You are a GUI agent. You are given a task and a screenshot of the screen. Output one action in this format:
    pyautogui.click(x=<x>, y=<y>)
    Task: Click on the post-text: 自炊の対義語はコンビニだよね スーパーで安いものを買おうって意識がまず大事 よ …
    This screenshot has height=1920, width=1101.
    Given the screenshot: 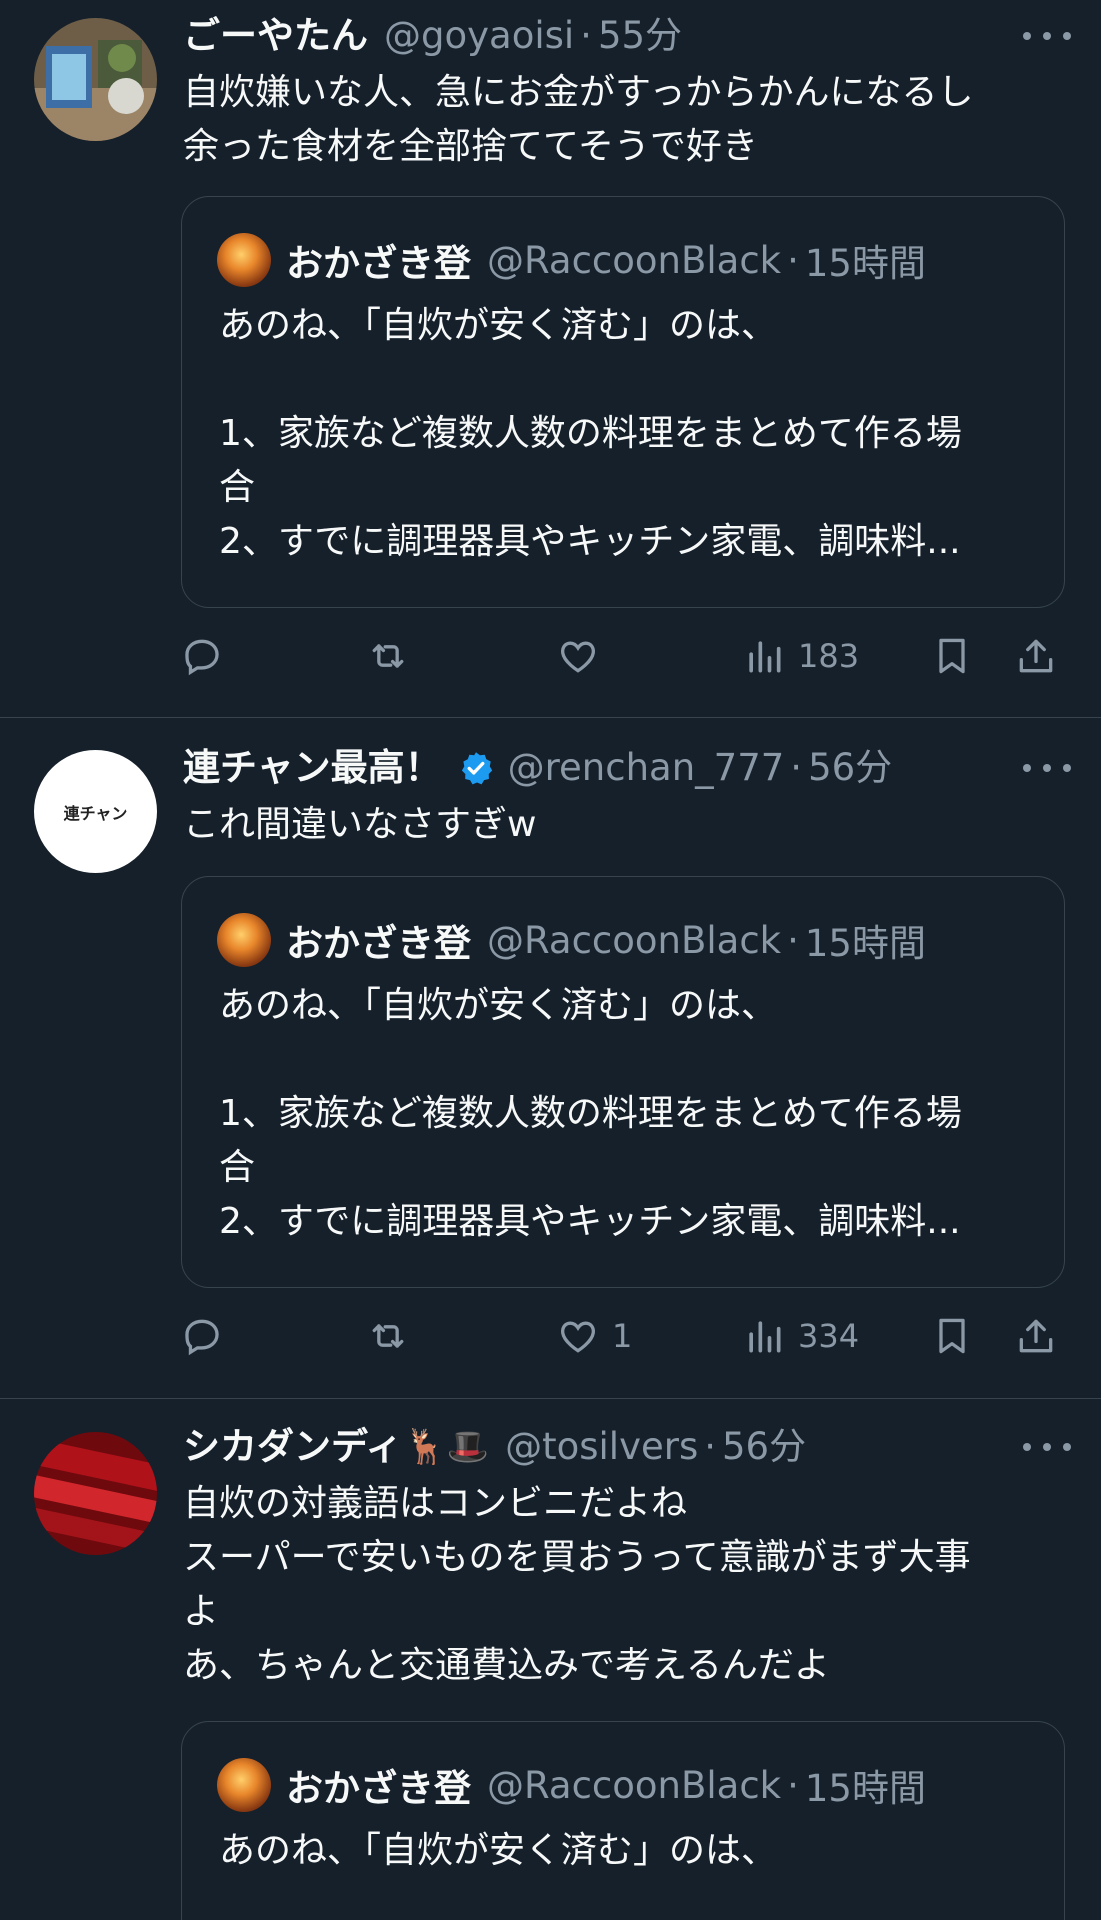 What is the action you would take?
    pyautogui.click(x=577, y=1584)
    